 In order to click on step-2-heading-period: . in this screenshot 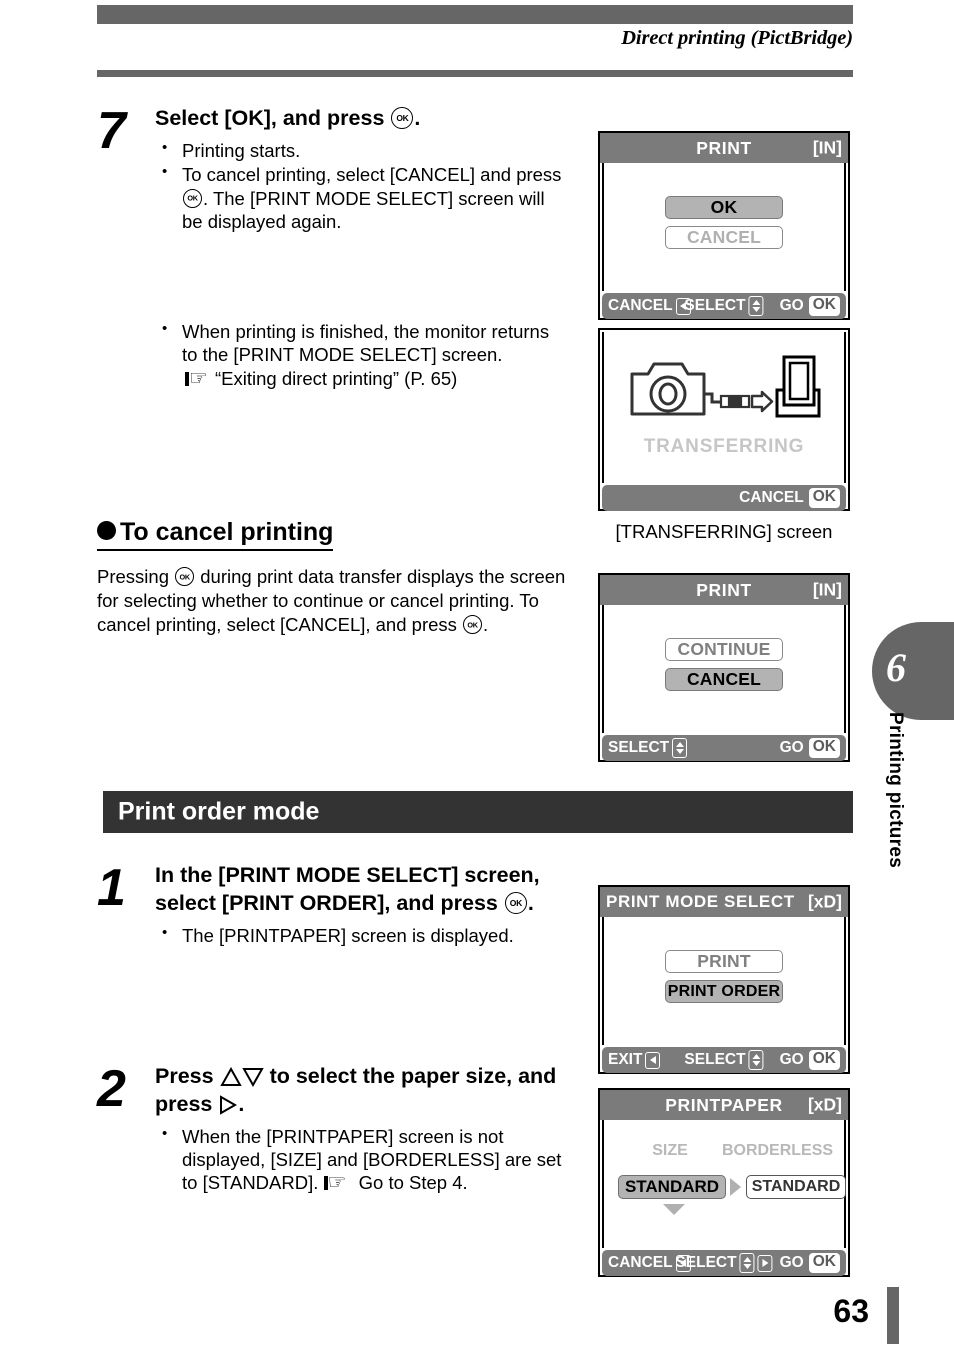, I will do `click(241, 1103)`.